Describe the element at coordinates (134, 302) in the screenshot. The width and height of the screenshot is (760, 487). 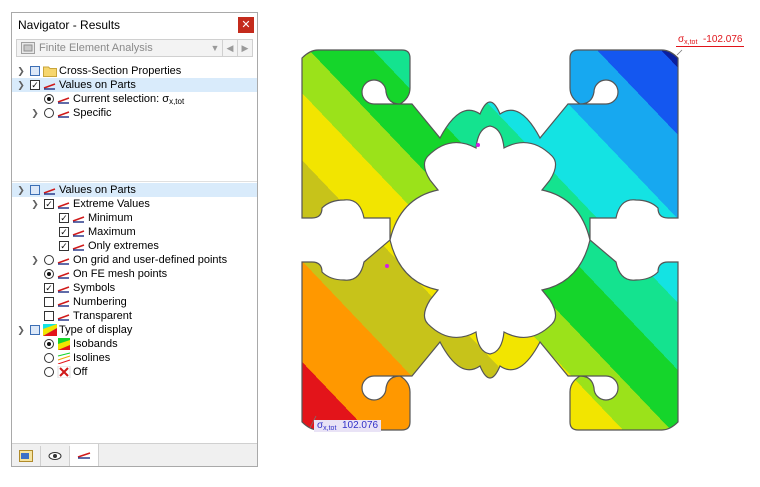
I see `tree-item-numbering: Numbering` at that location.